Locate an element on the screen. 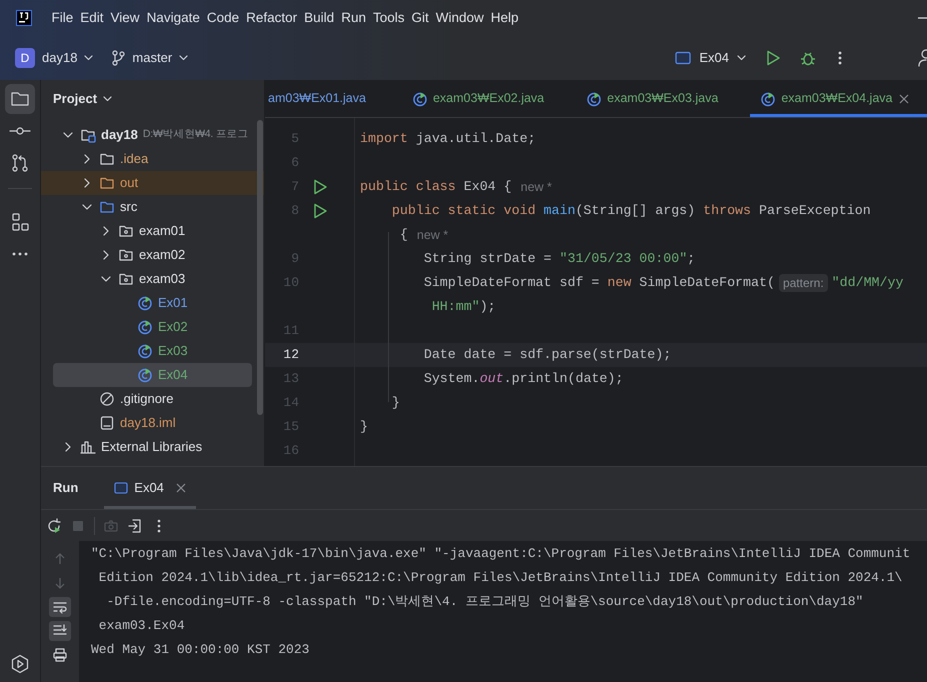  code-text: HH:mm"); is located at coordinates (463, 307).